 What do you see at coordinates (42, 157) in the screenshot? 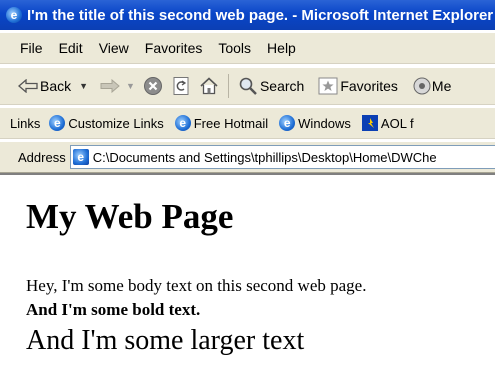
I see `address-label: Address` at bounding box center [42, 157].